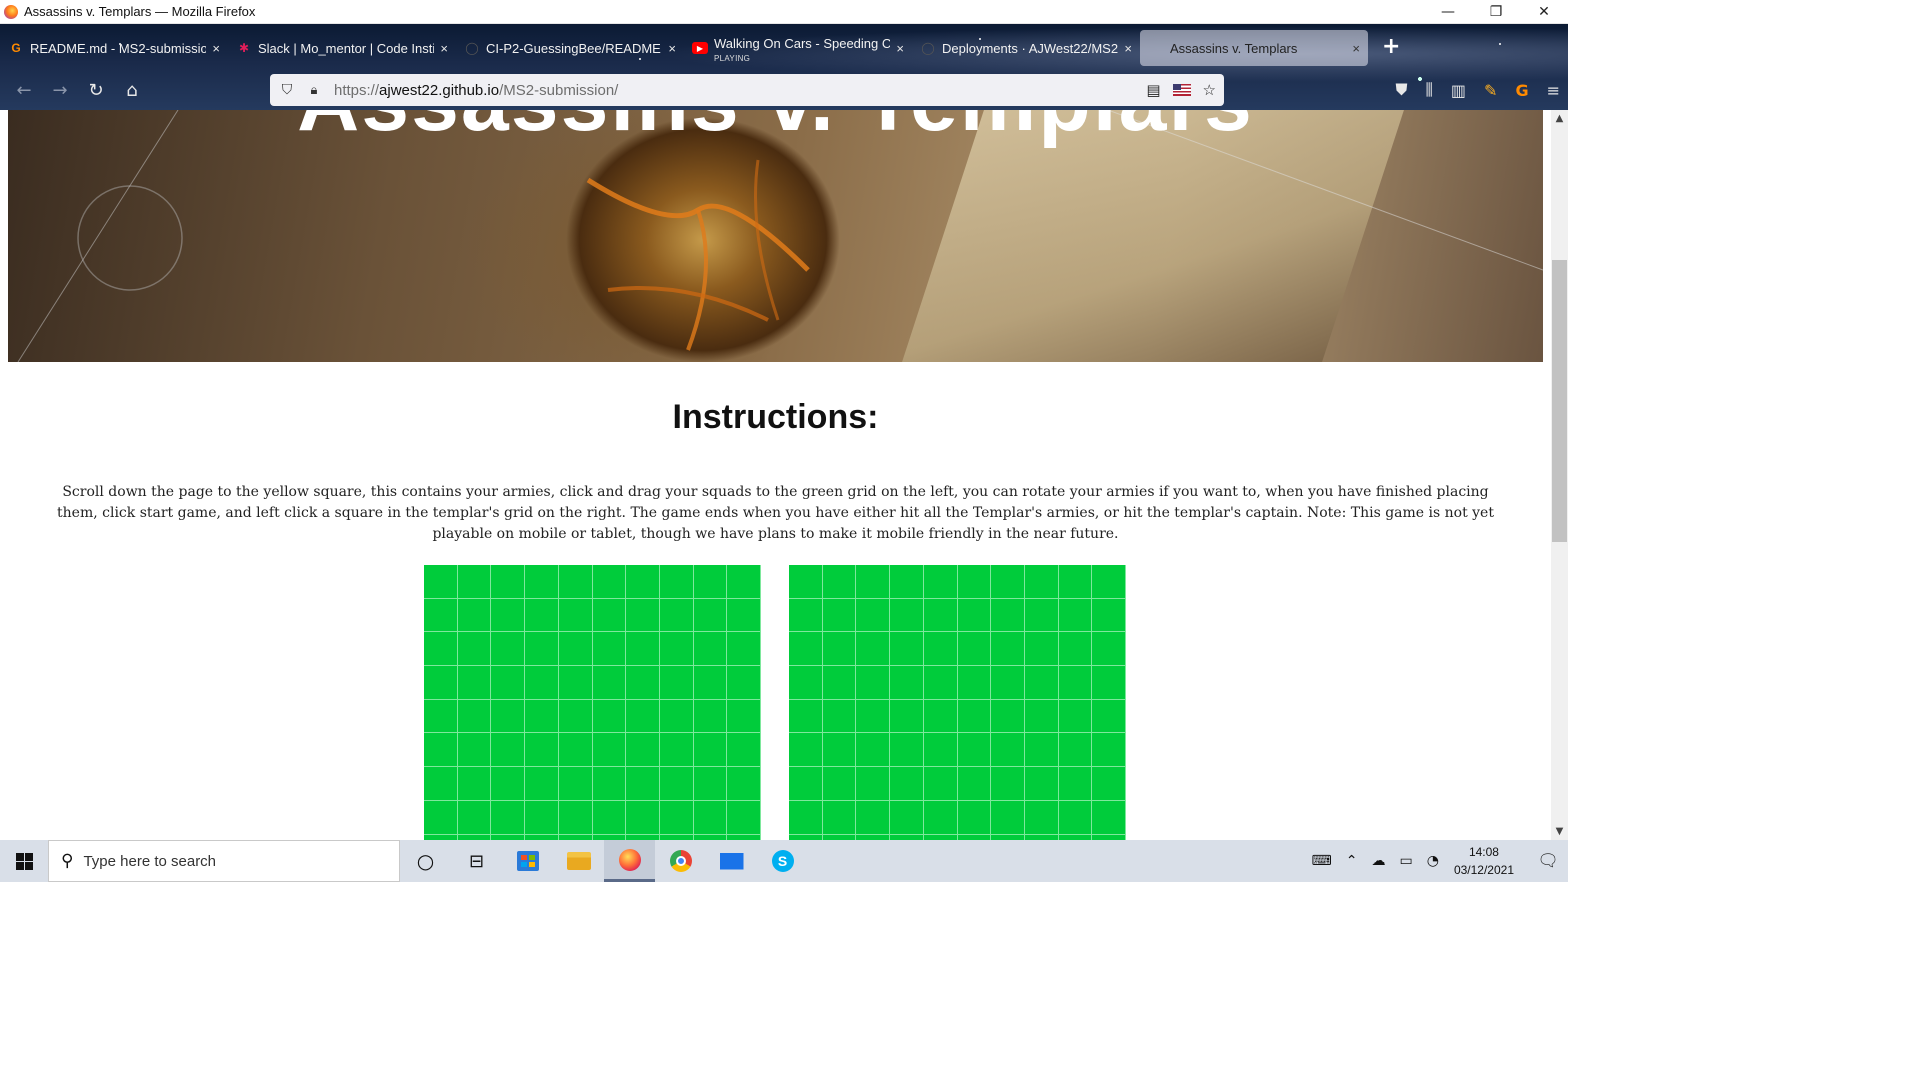 The height and width of the screenshot is (1080, 1920). What do you see at coordinates (527, 861) in the screenshot?
I see `microsoft-store-icon` at bounding box center [527, 861].